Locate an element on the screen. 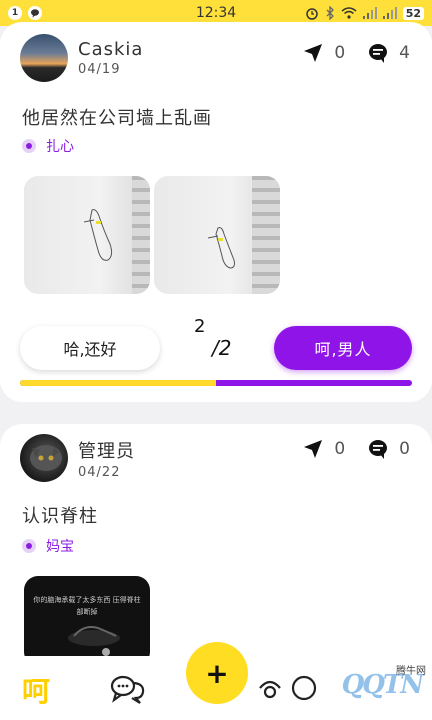  vote-left-button: 哈,还好 is located at coordinates (90, 348).